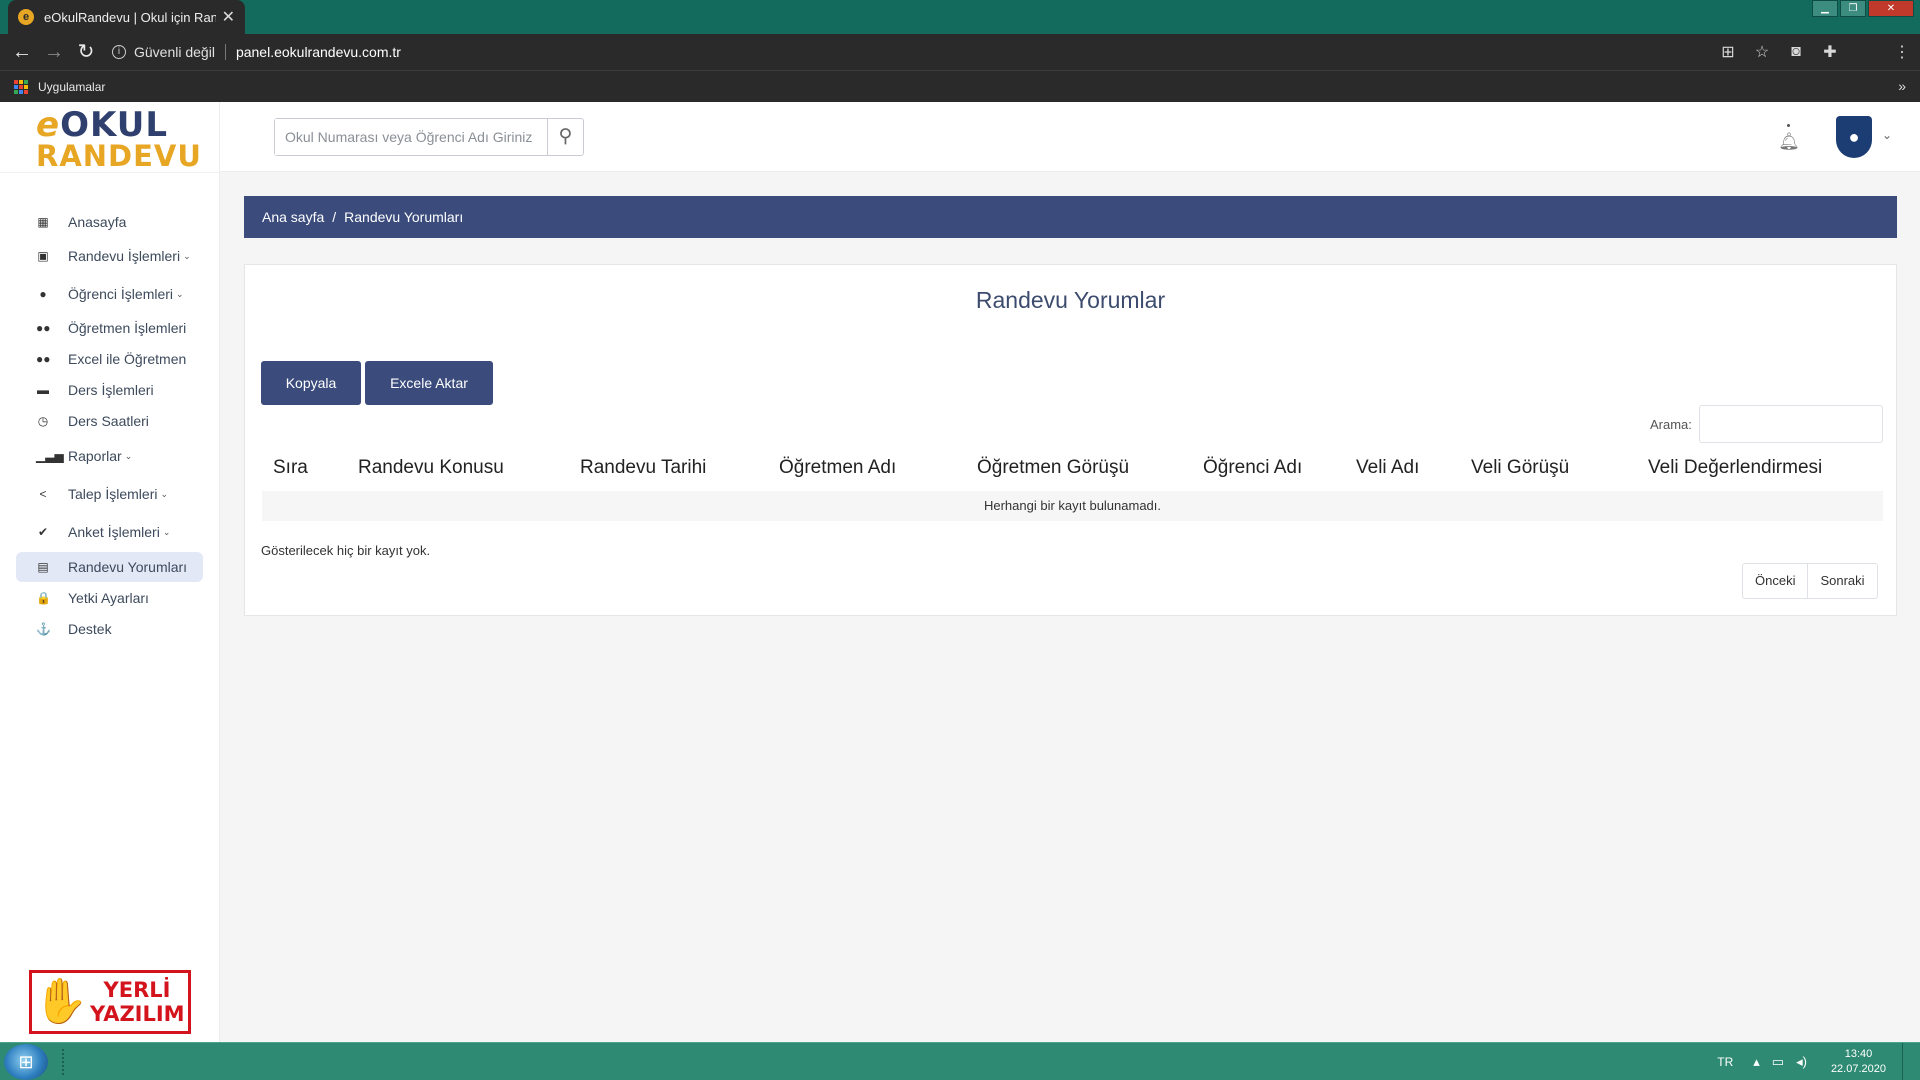 This screenshot has height=1080, width=1920. I want to click on column-header: Öğretmen Görüşü, so click(1053, 468).